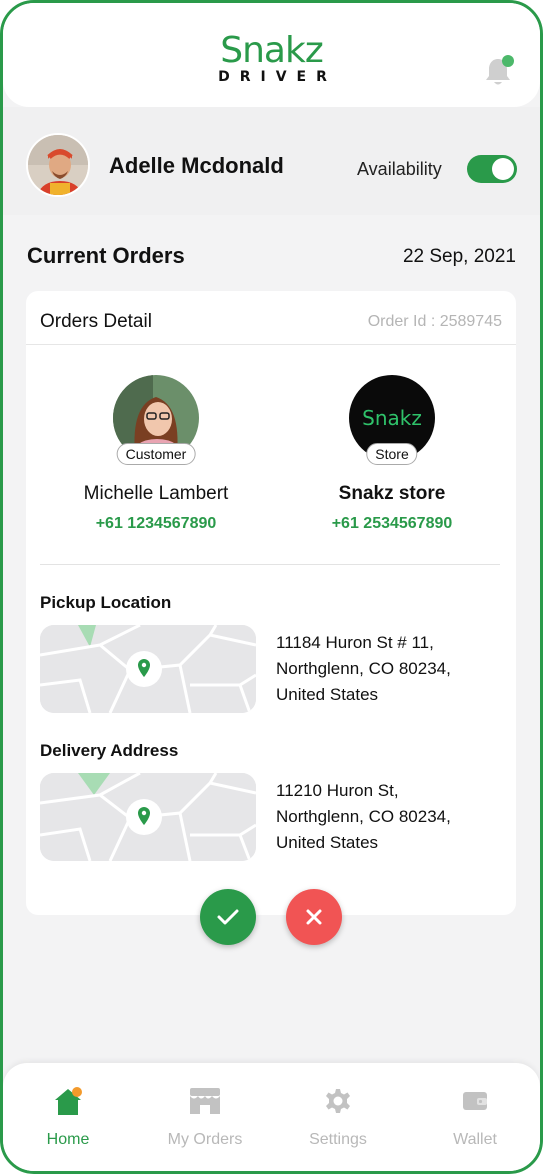 Image resolution: width=543 pixels, height=1174 pixels. I want to click on nav-item-wallet: Wallet, so click(475, 1117).